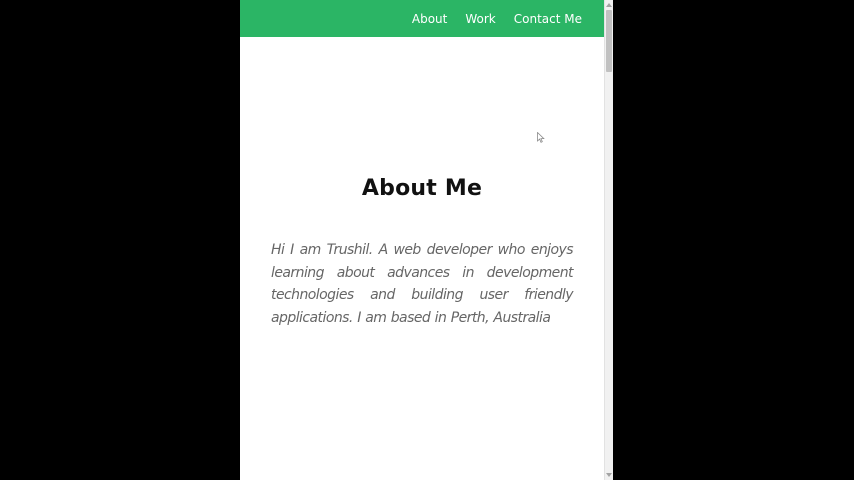 This screenshot has height=480, width=854. What do you see at coordinates (497, 18) in the screenshot?
I see `nav-links: About Work Contact Me` at bounding box center [497, 18].